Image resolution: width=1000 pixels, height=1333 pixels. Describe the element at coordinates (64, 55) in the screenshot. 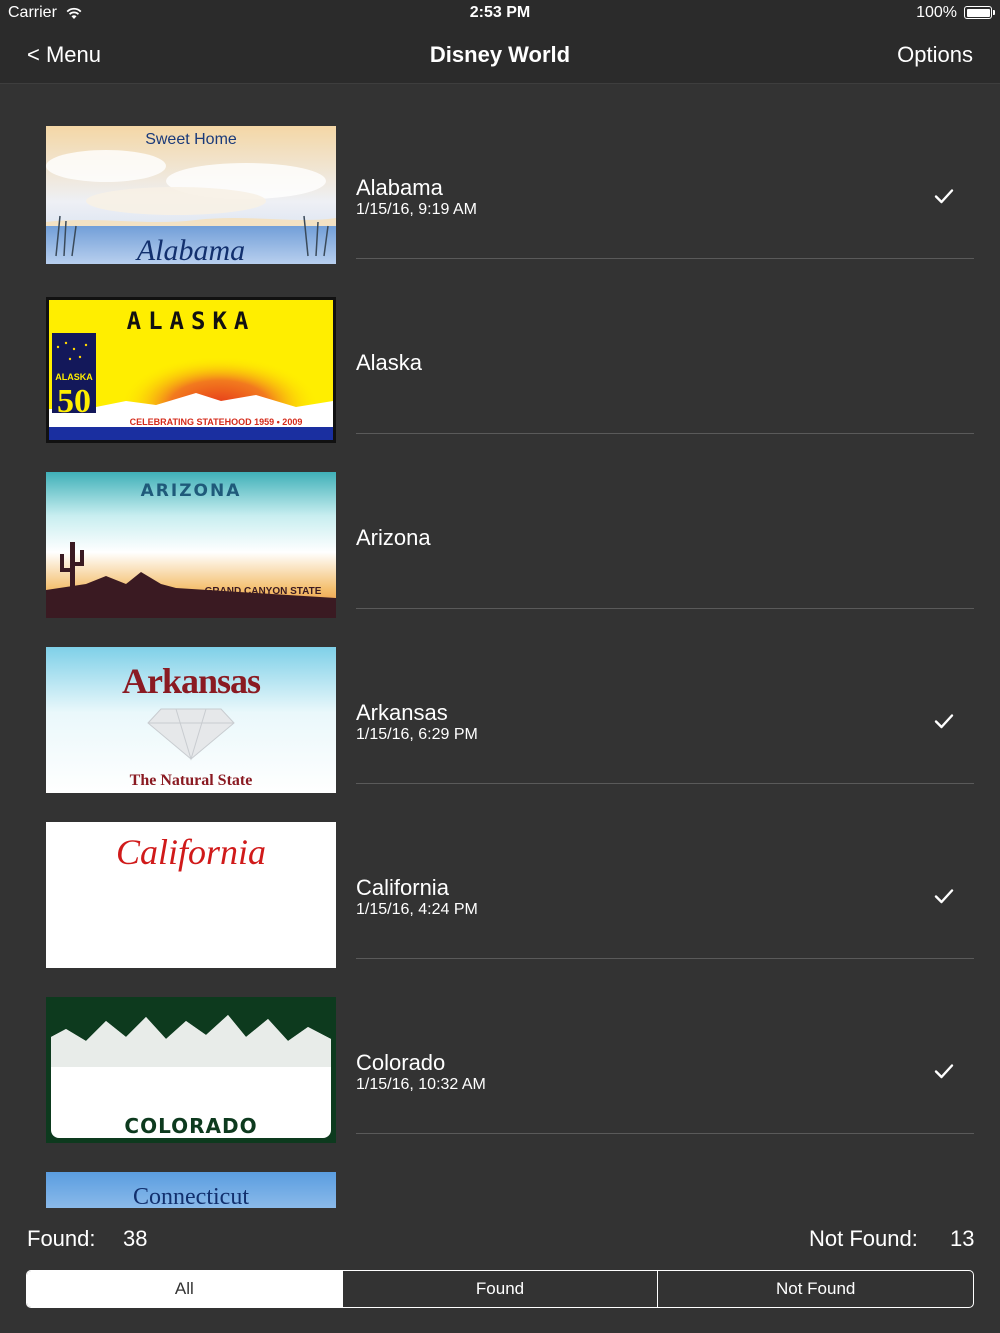

I see `back-menu-button: < Menu` at that location.